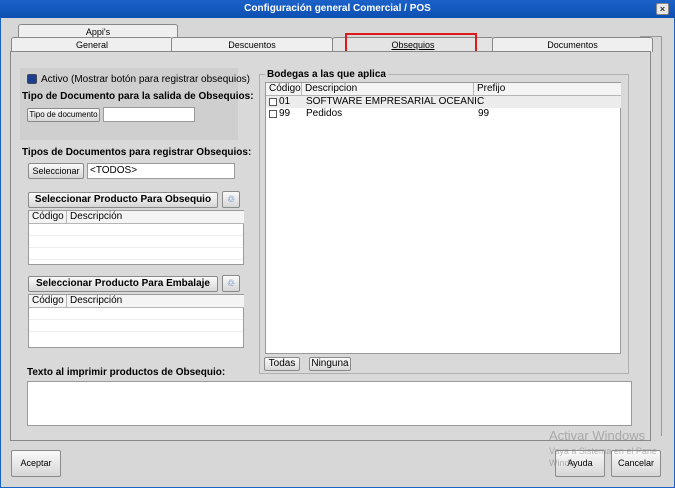 The height and width of the screenshot is (488, 675). Describe the element at coordinates (285, 101) in the screenshot. I see `row-codigo: 01` at that location.